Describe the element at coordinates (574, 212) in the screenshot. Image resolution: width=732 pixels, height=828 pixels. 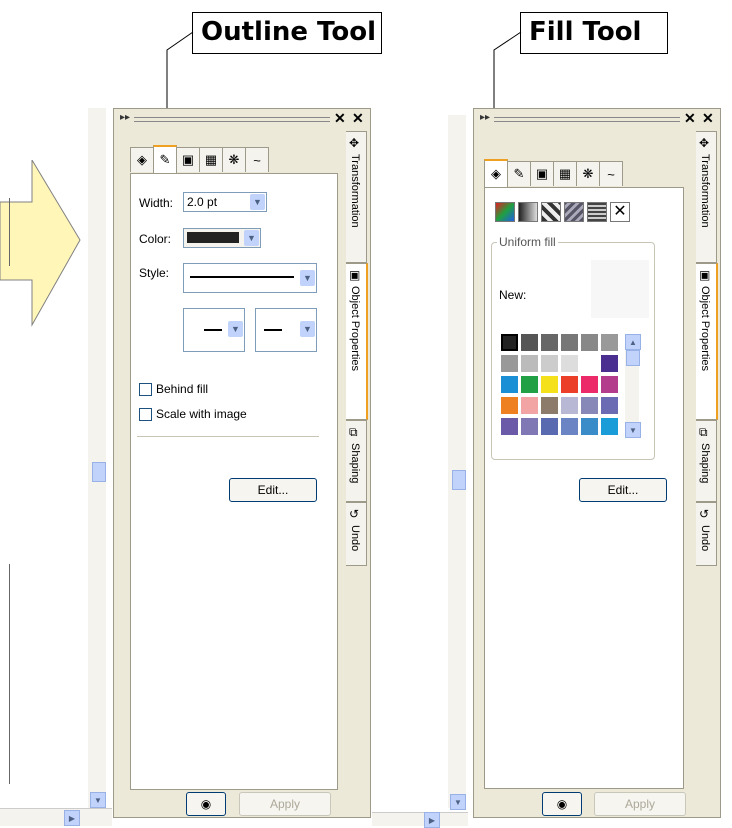
I see `texture-fill-icon` at that location.